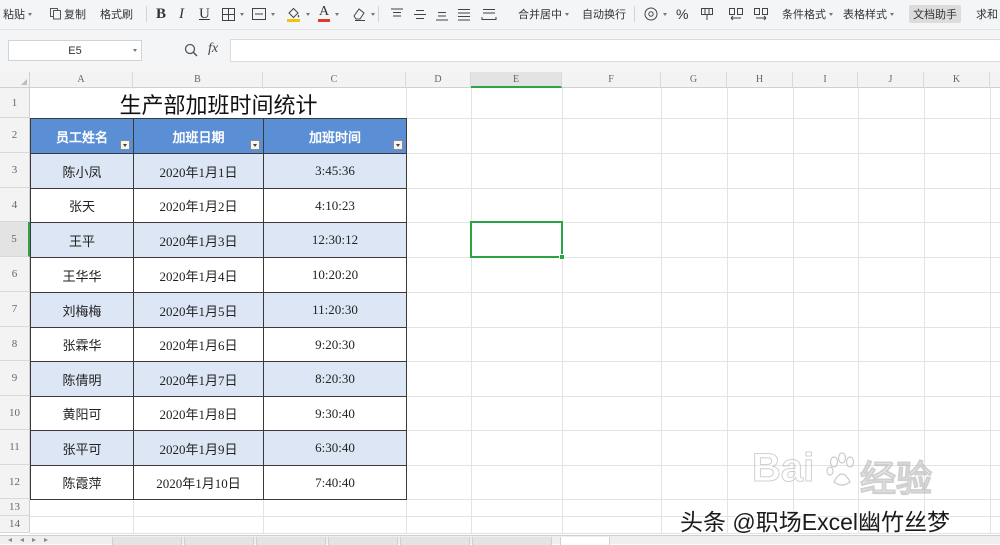 The image size is (1000, 545). I want to click on table-cell: 2020年1月5日, so click(198, 310).